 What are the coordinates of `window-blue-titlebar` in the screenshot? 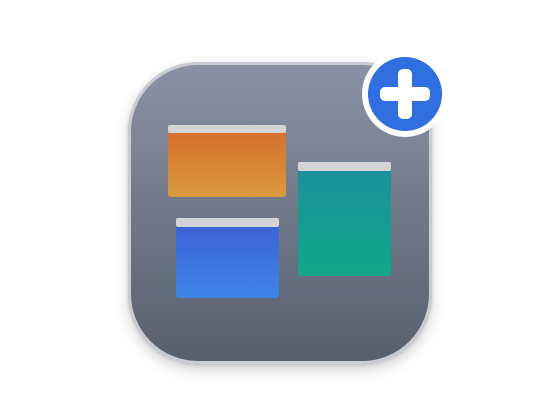 It's located at (227, 222).